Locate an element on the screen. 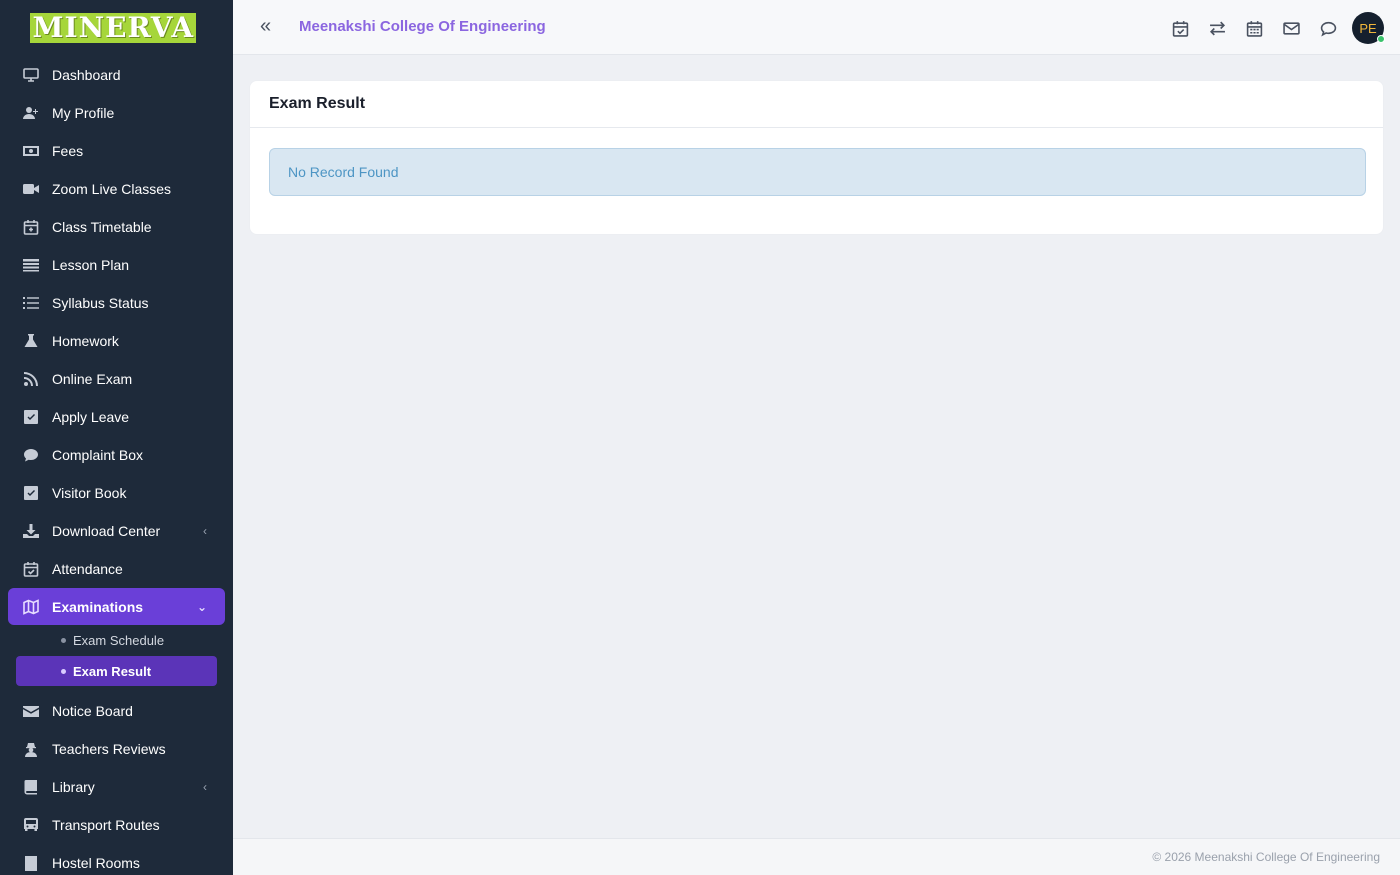 The width and height of the screenshot is (1400, 875). exam-result-card: Exam Result No Record Found is located at coordinates (816, 157).